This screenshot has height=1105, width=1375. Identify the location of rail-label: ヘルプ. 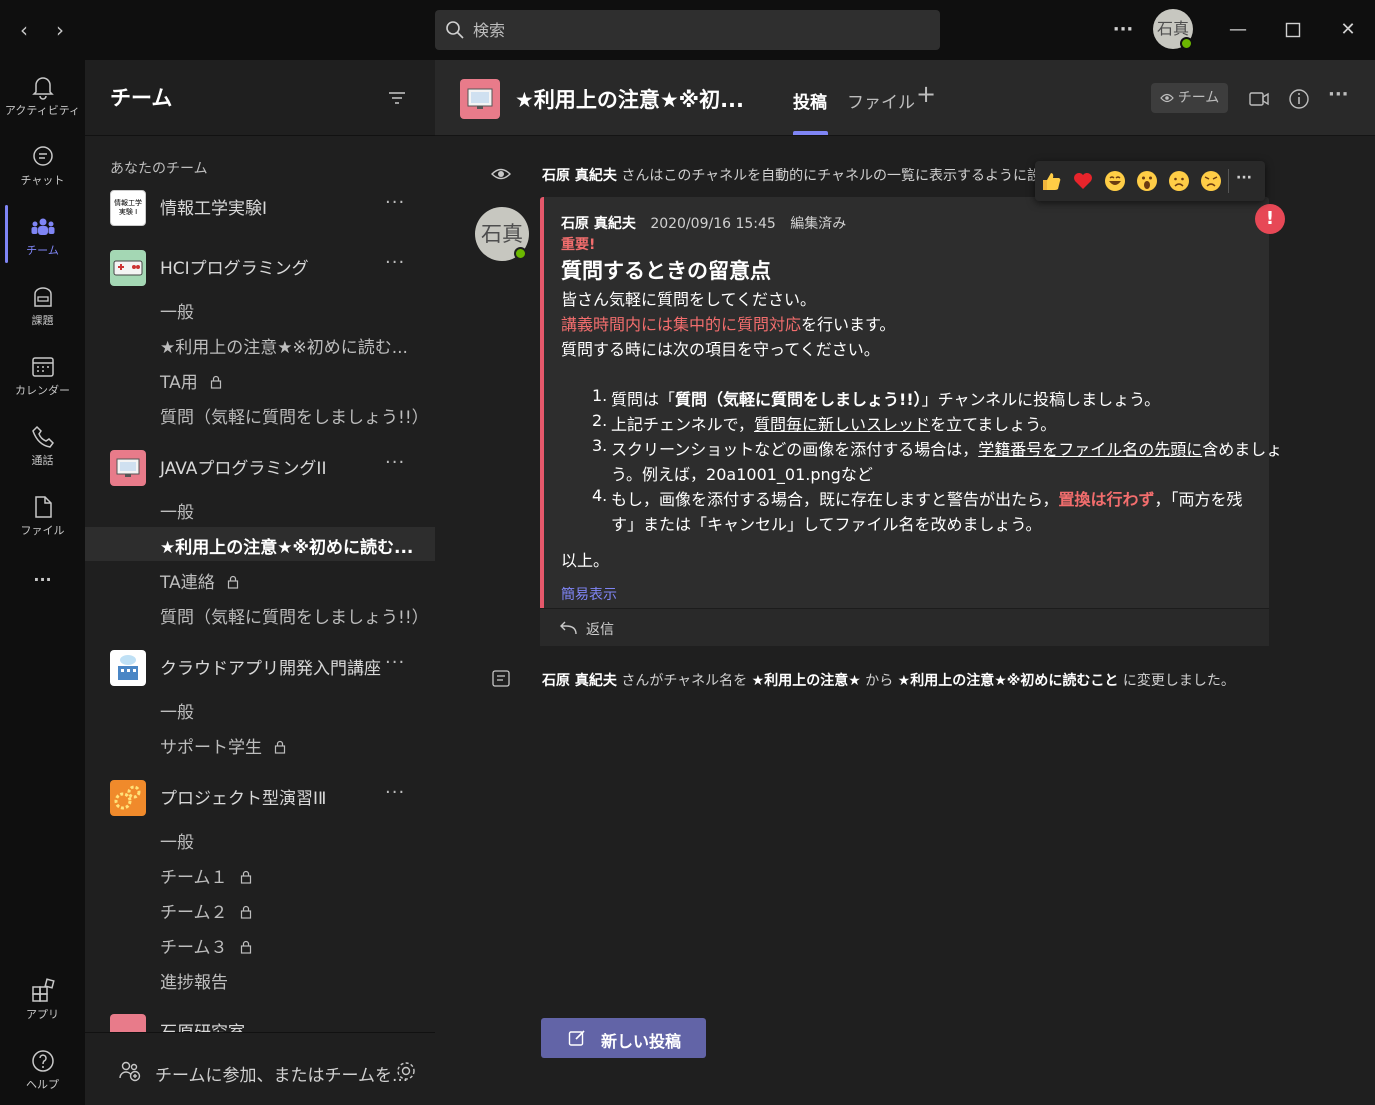
(42, 1084).